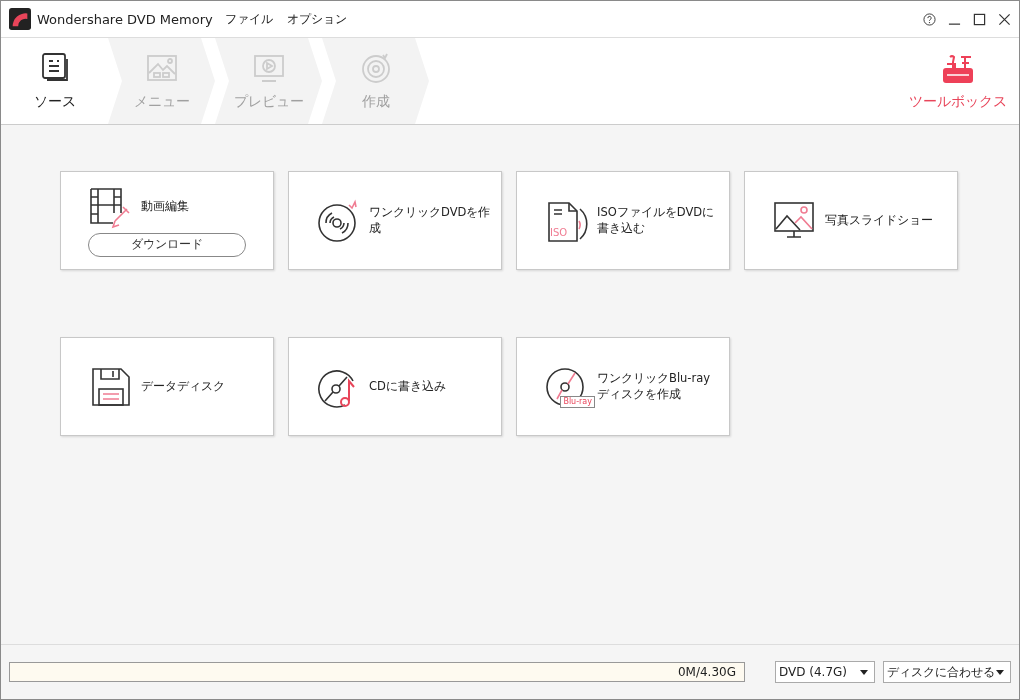 The width and height of the screenshot is (1020, 700). I want to click on help-icon, so click(929, 19).